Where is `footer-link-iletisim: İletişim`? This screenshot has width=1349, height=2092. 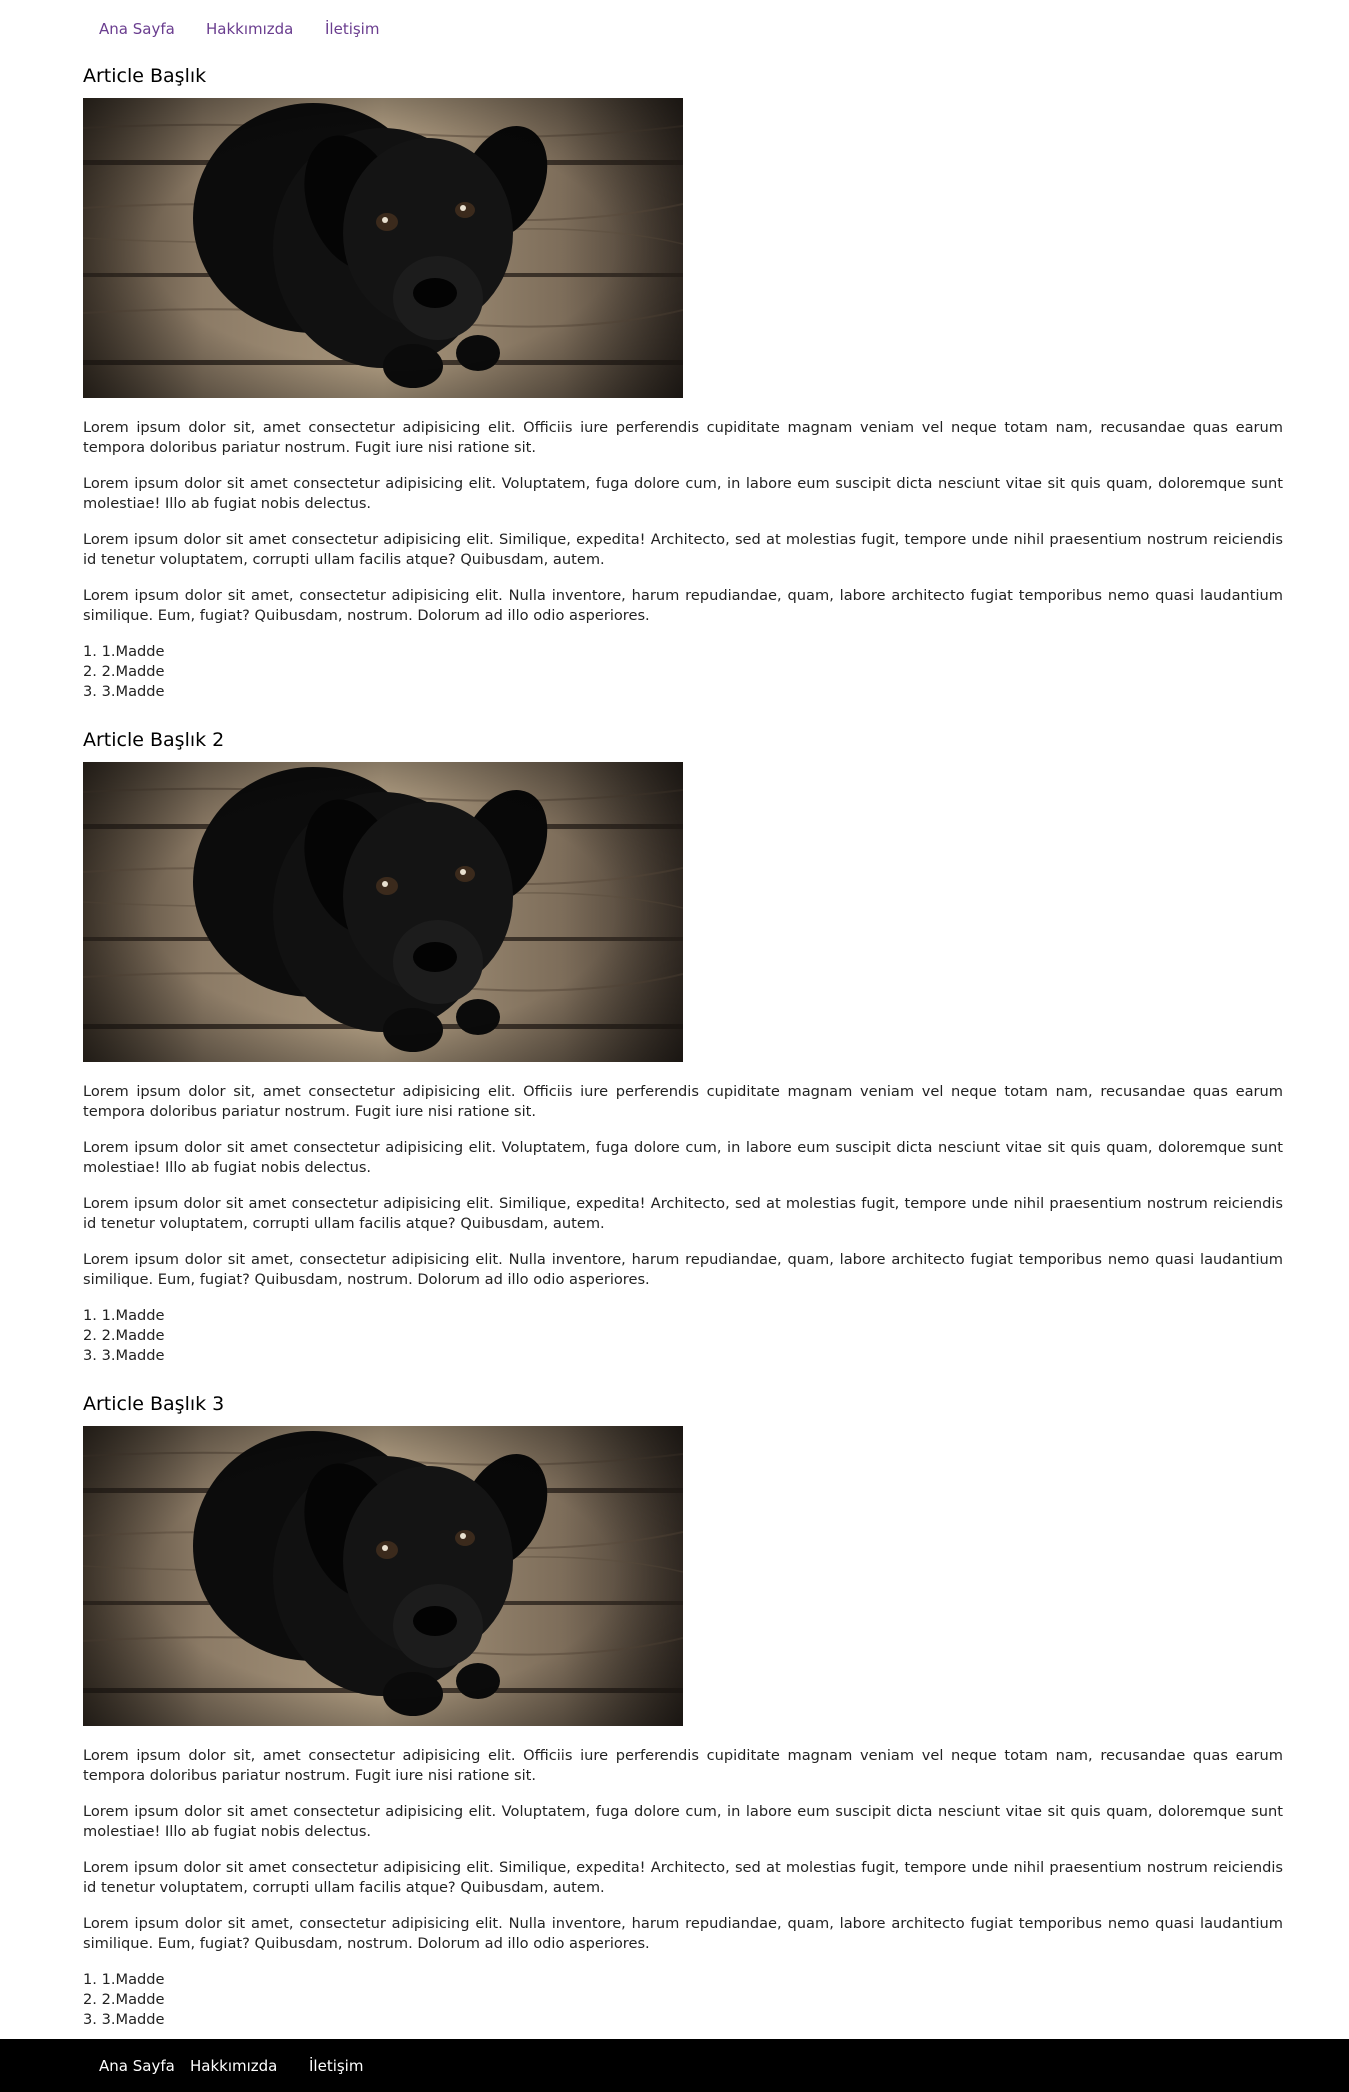
footer-link-iletisim: İletişim is located at coordinates (336, 2066).